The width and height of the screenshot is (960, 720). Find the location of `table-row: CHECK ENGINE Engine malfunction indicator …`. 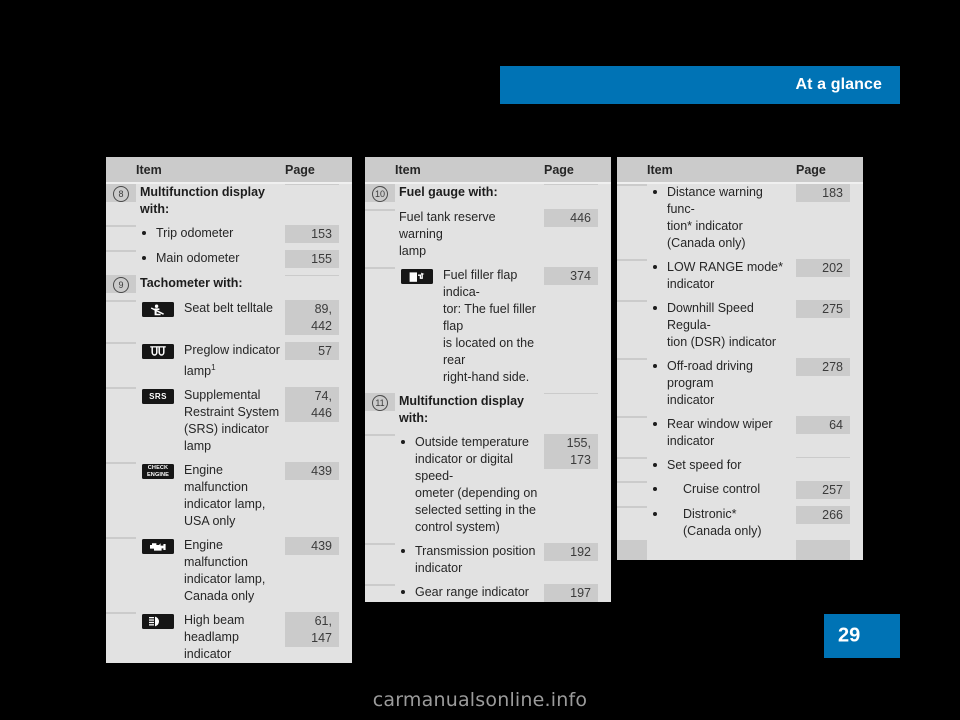

table-row: CHECK ENGINE Engine malfunction indicator … is located at coordinates (229, 493).